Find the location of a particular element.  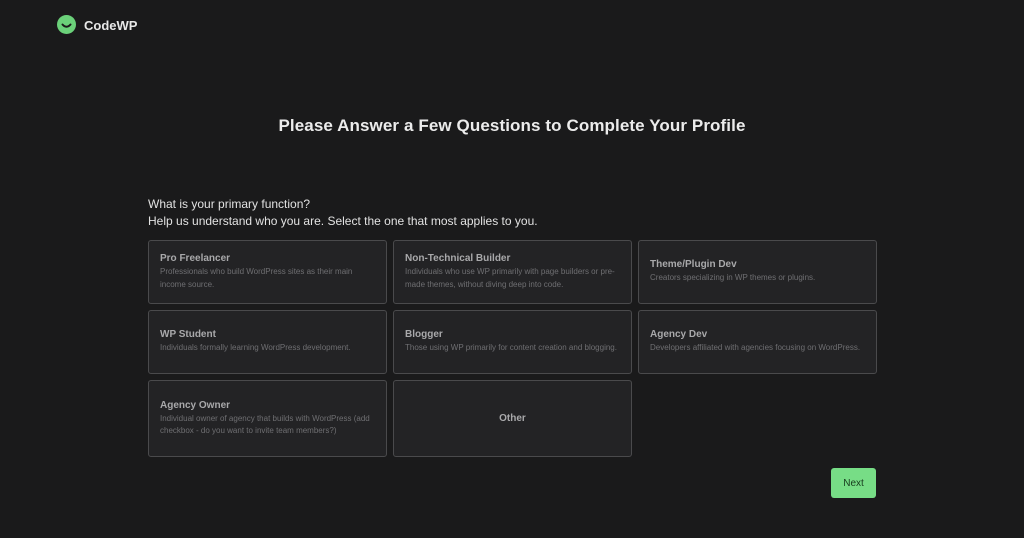

option-title: Agency Dev is located at coordinates (679, 335).